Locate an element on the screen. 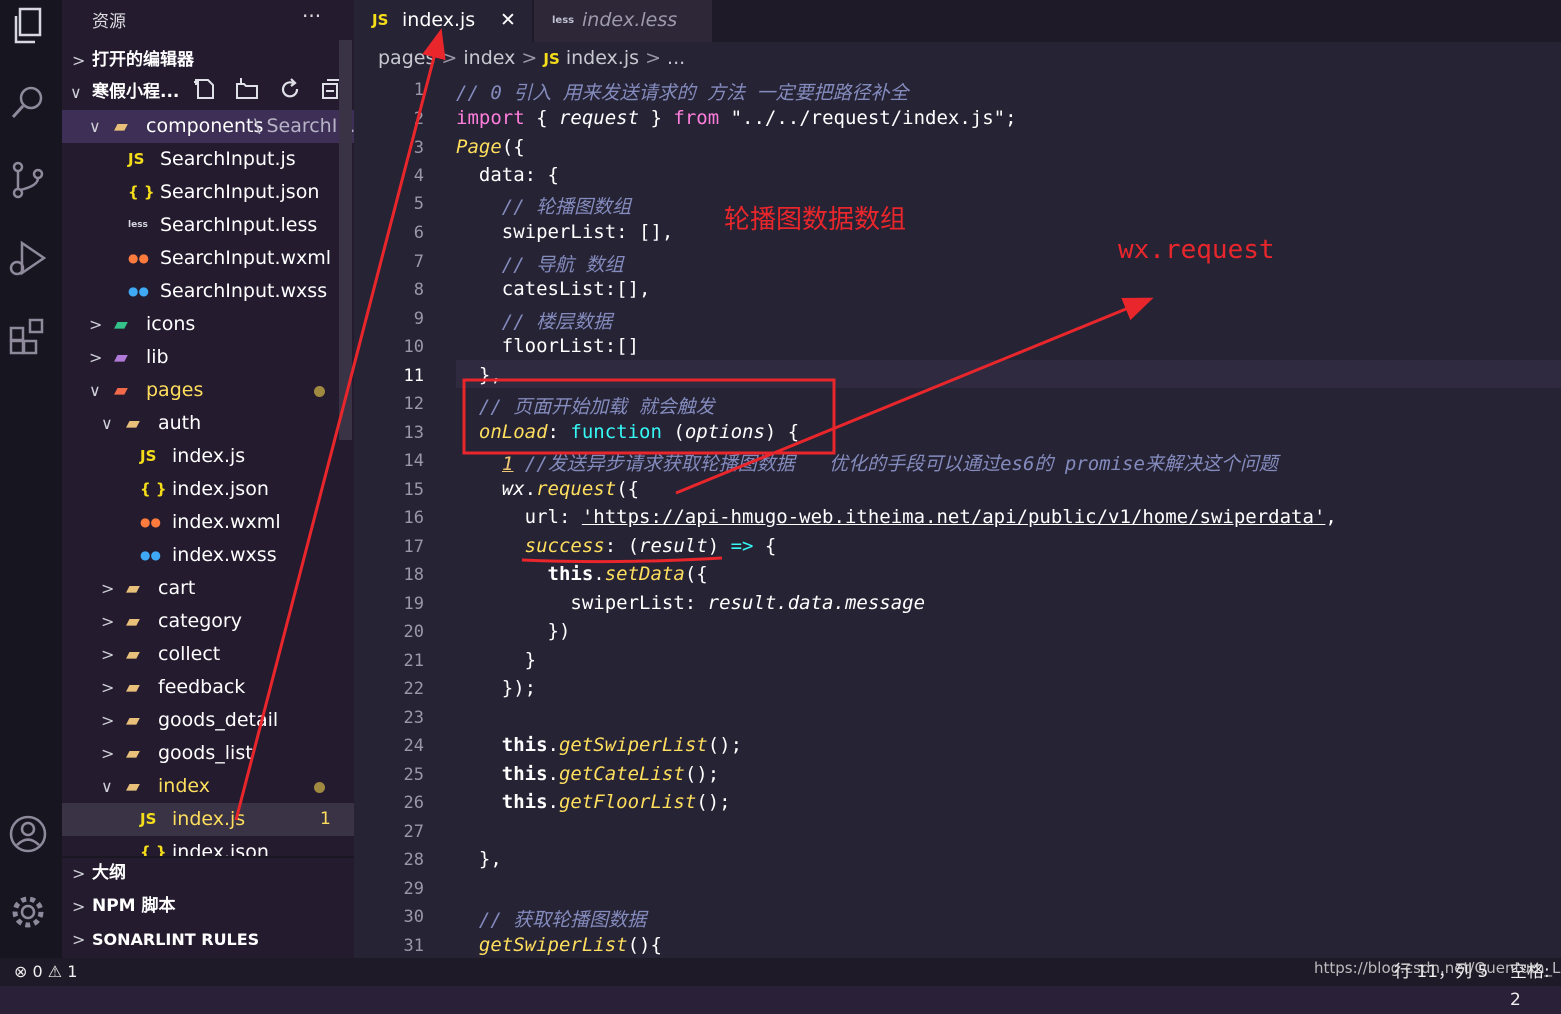 The width and height of the screenshot is (1561, 1014). success-underline is located at coordinates (622, 560).